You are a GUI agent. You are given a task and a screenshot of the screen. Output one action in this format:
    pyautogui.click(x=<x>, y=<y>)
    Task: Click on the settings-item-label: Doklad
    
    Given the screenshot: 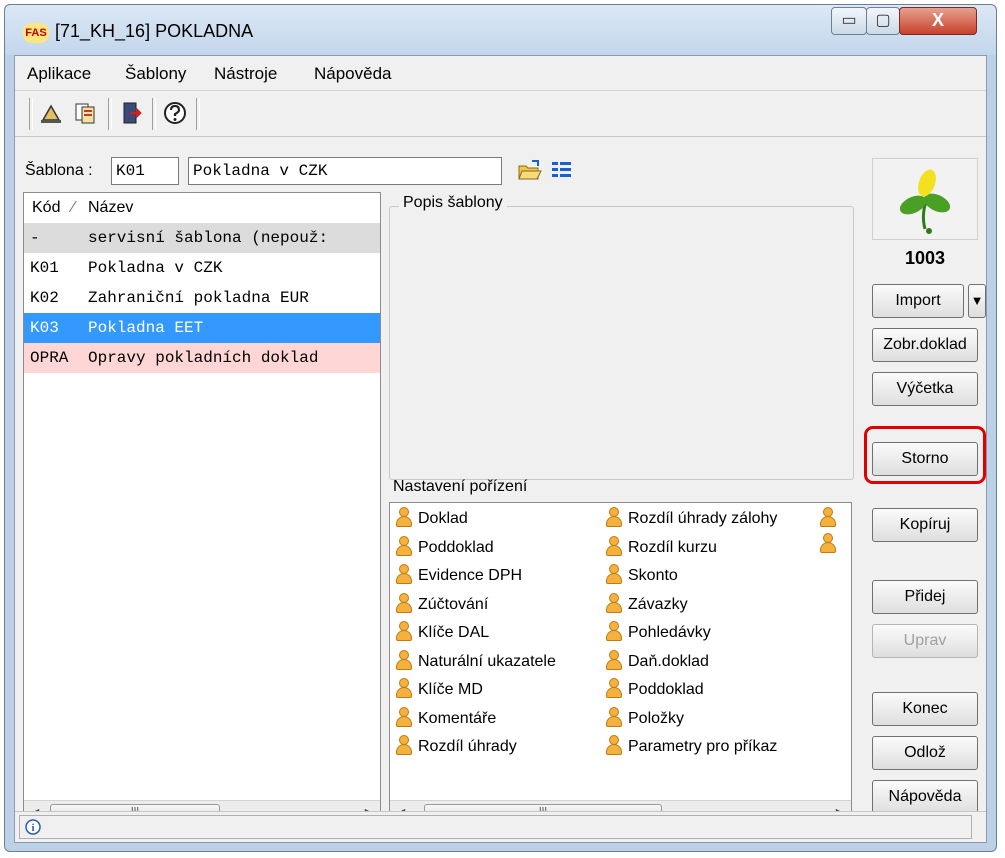 What is the action you would take?
    pyautogui.click(x=443, y=518)
    